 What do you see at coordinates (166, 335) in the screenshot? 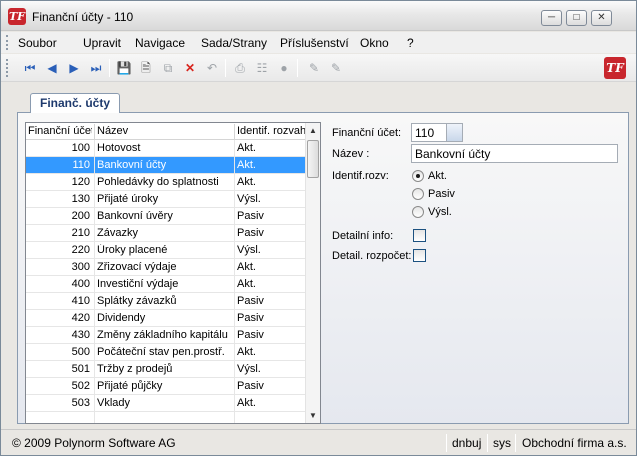
I see `table-row: 430 Změny základního kapitálu Pasiv` at bounding box center [166, 335].